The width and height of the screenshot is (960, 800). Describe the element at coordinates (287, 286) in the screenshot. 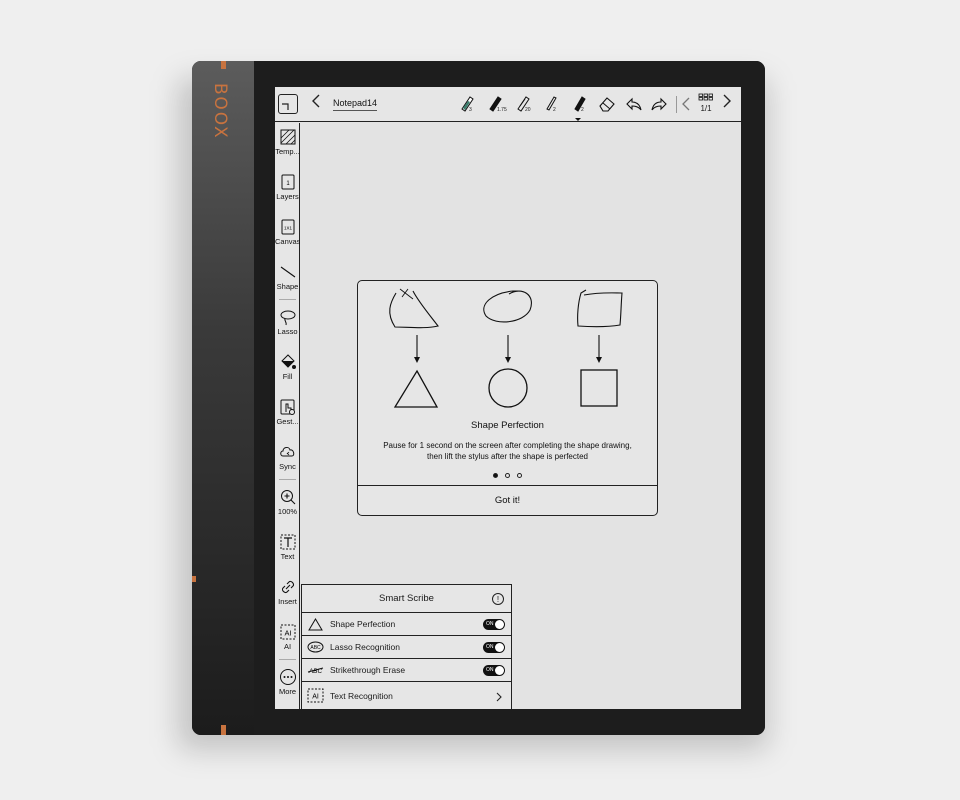

I see `sidebar-item-label: Shape` at that location.